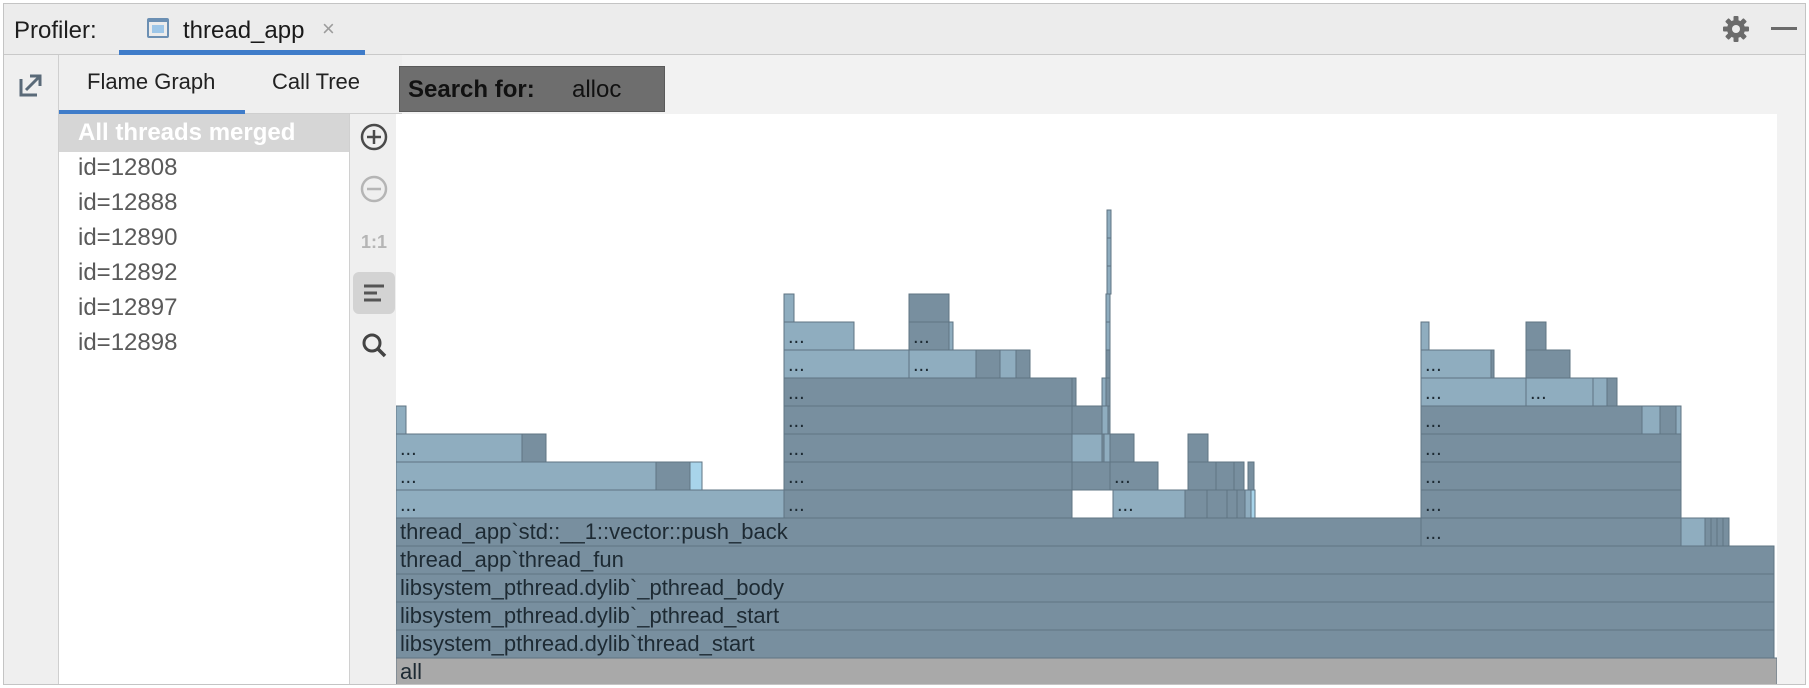 This screenshot has height=688, width=1809. I want to click on tab-call-tree: Call Tree, so click(316, 82).